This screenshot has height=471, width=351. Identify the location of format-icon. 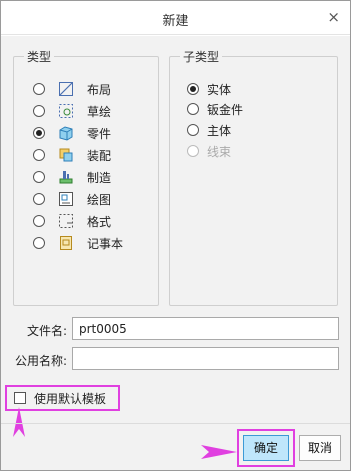
(66, 221).